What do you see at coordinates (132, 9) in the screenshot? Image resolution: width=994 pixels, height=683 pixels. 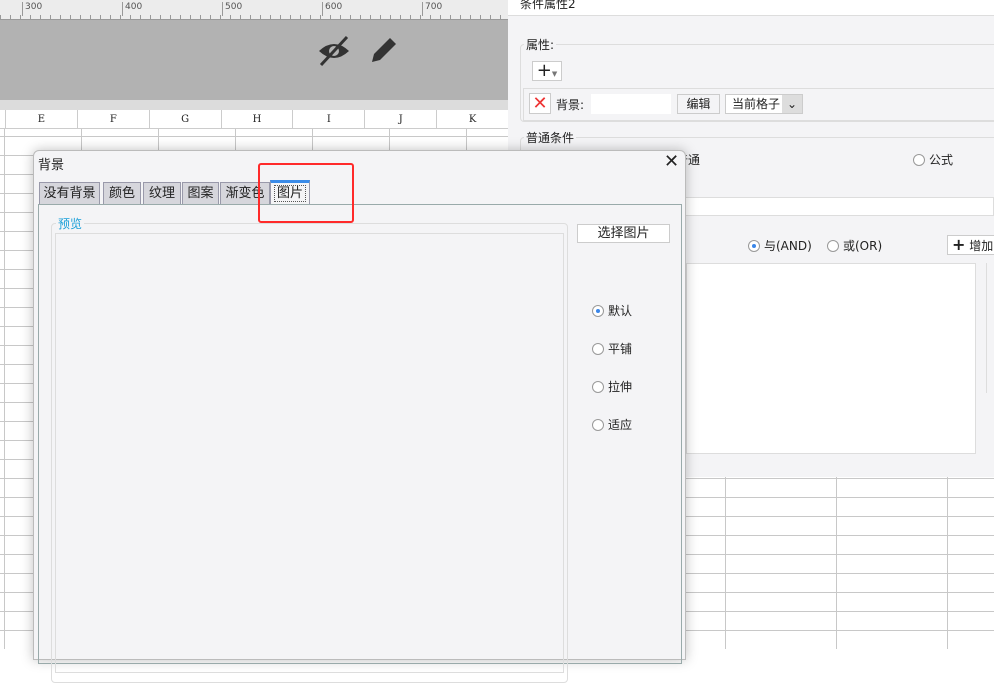 I see `ruler-tick: 400` at bounding box center [132, 9].